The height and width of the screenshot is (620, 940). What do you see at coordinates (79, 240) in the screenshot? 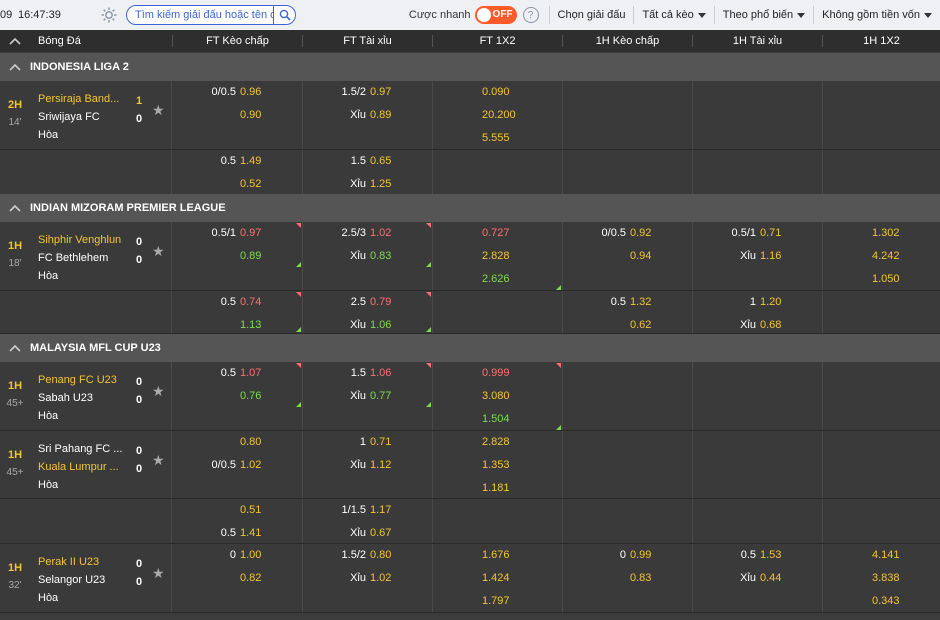
I see `home-team: Sihphir Venghlun` at bounding box center [79, 240].